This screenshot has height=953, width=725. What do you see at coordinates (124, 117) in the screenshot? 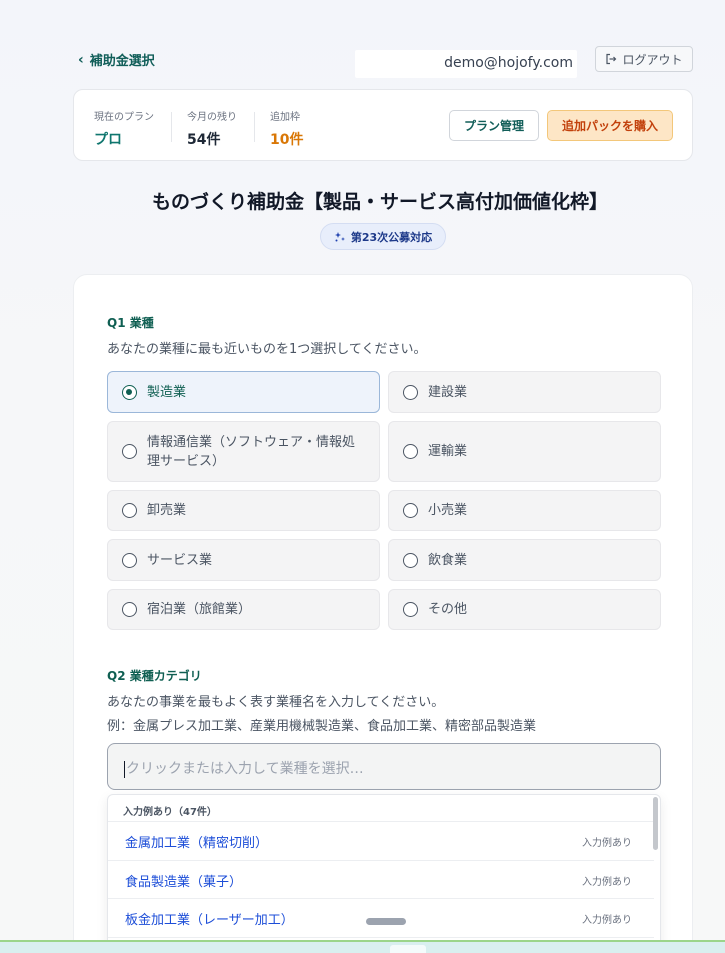
I see `current-plan-label: 現在のプラン` at bounding box center [124, 117].